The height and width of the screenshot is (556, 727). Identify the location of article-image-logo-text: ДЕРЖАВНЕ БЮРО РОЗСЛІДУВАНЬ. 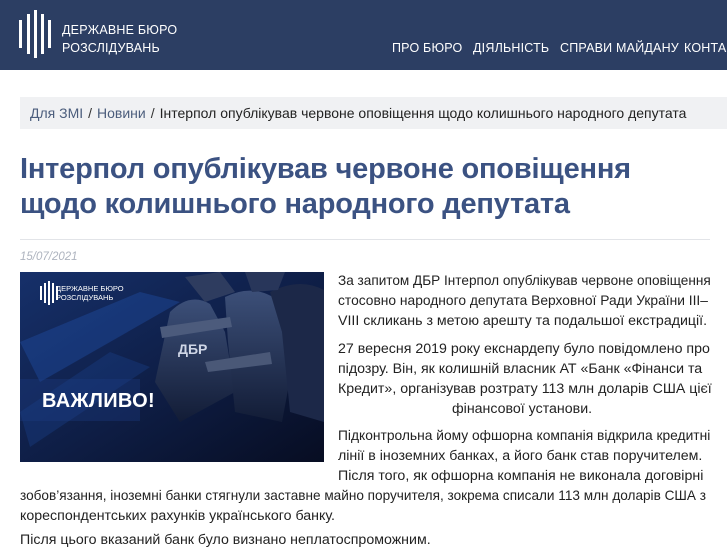
(90, 293).